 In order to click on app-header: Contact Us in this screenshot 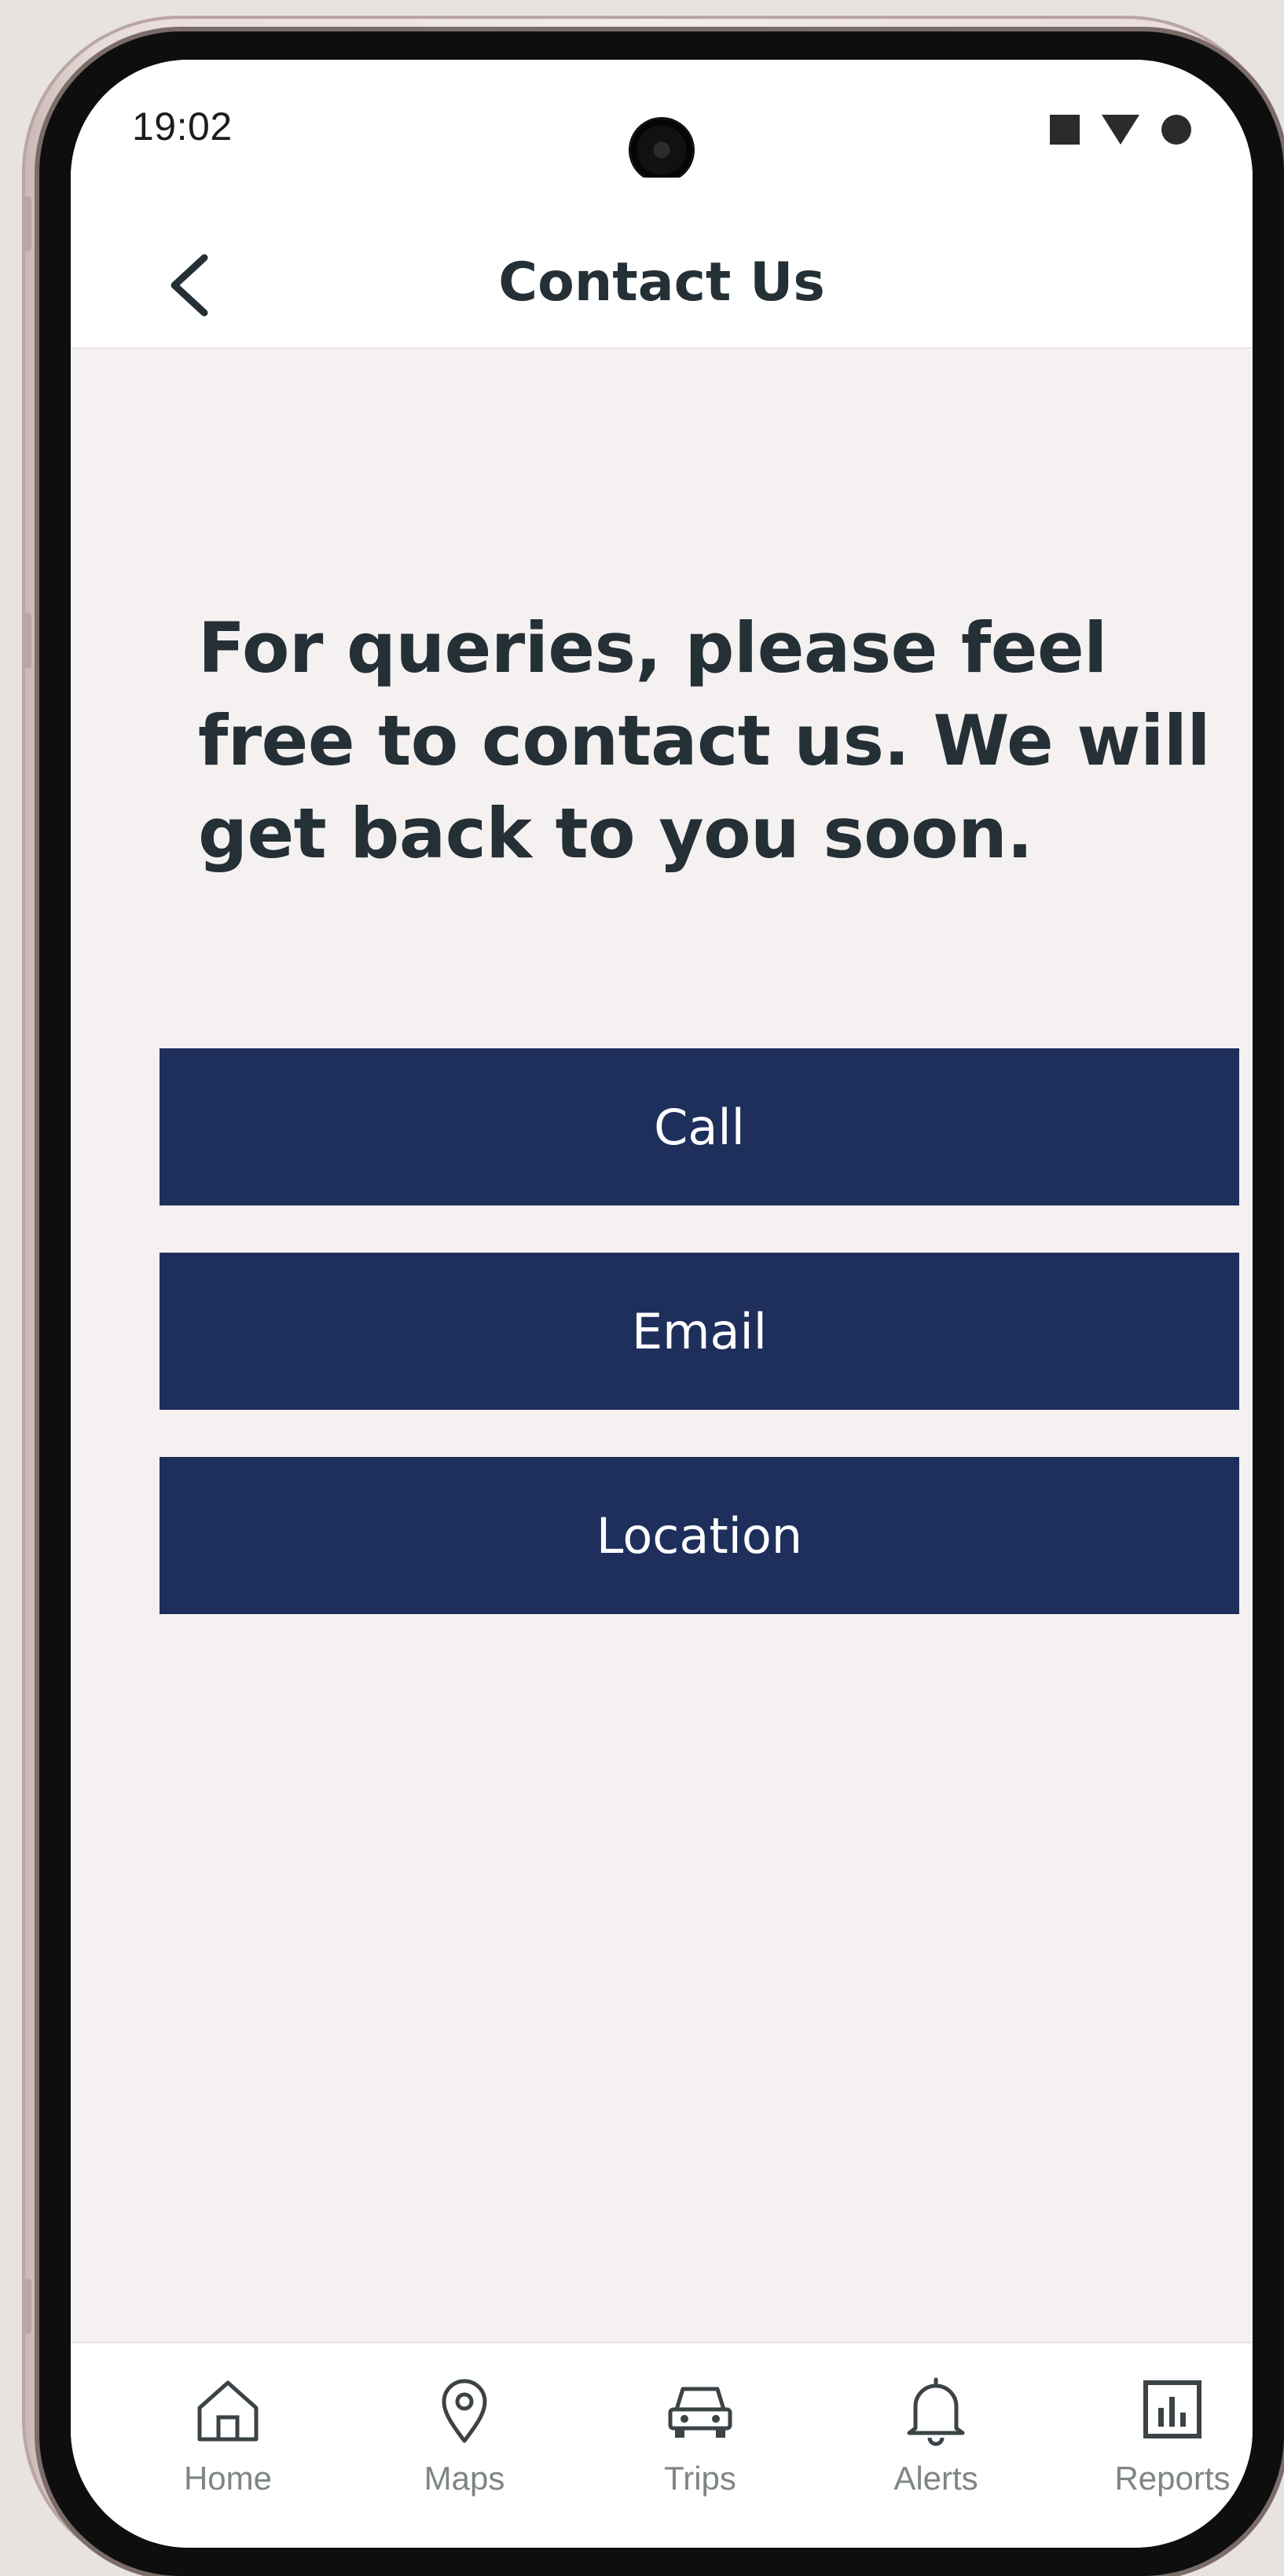, I will do `click(662, 263)`.